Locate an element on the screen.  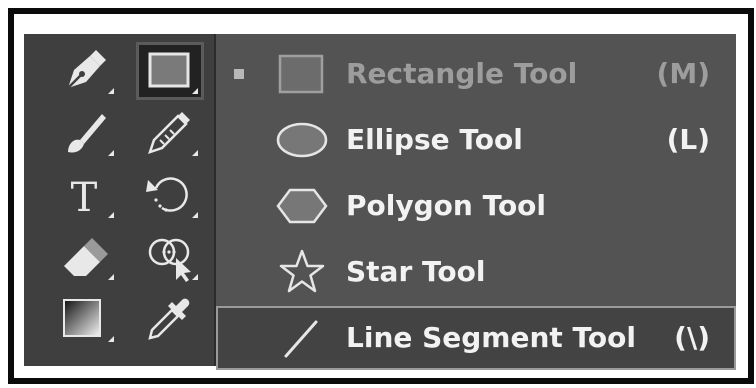
menu-item-label: Polygon Tool is located at coordinates (446, 205).